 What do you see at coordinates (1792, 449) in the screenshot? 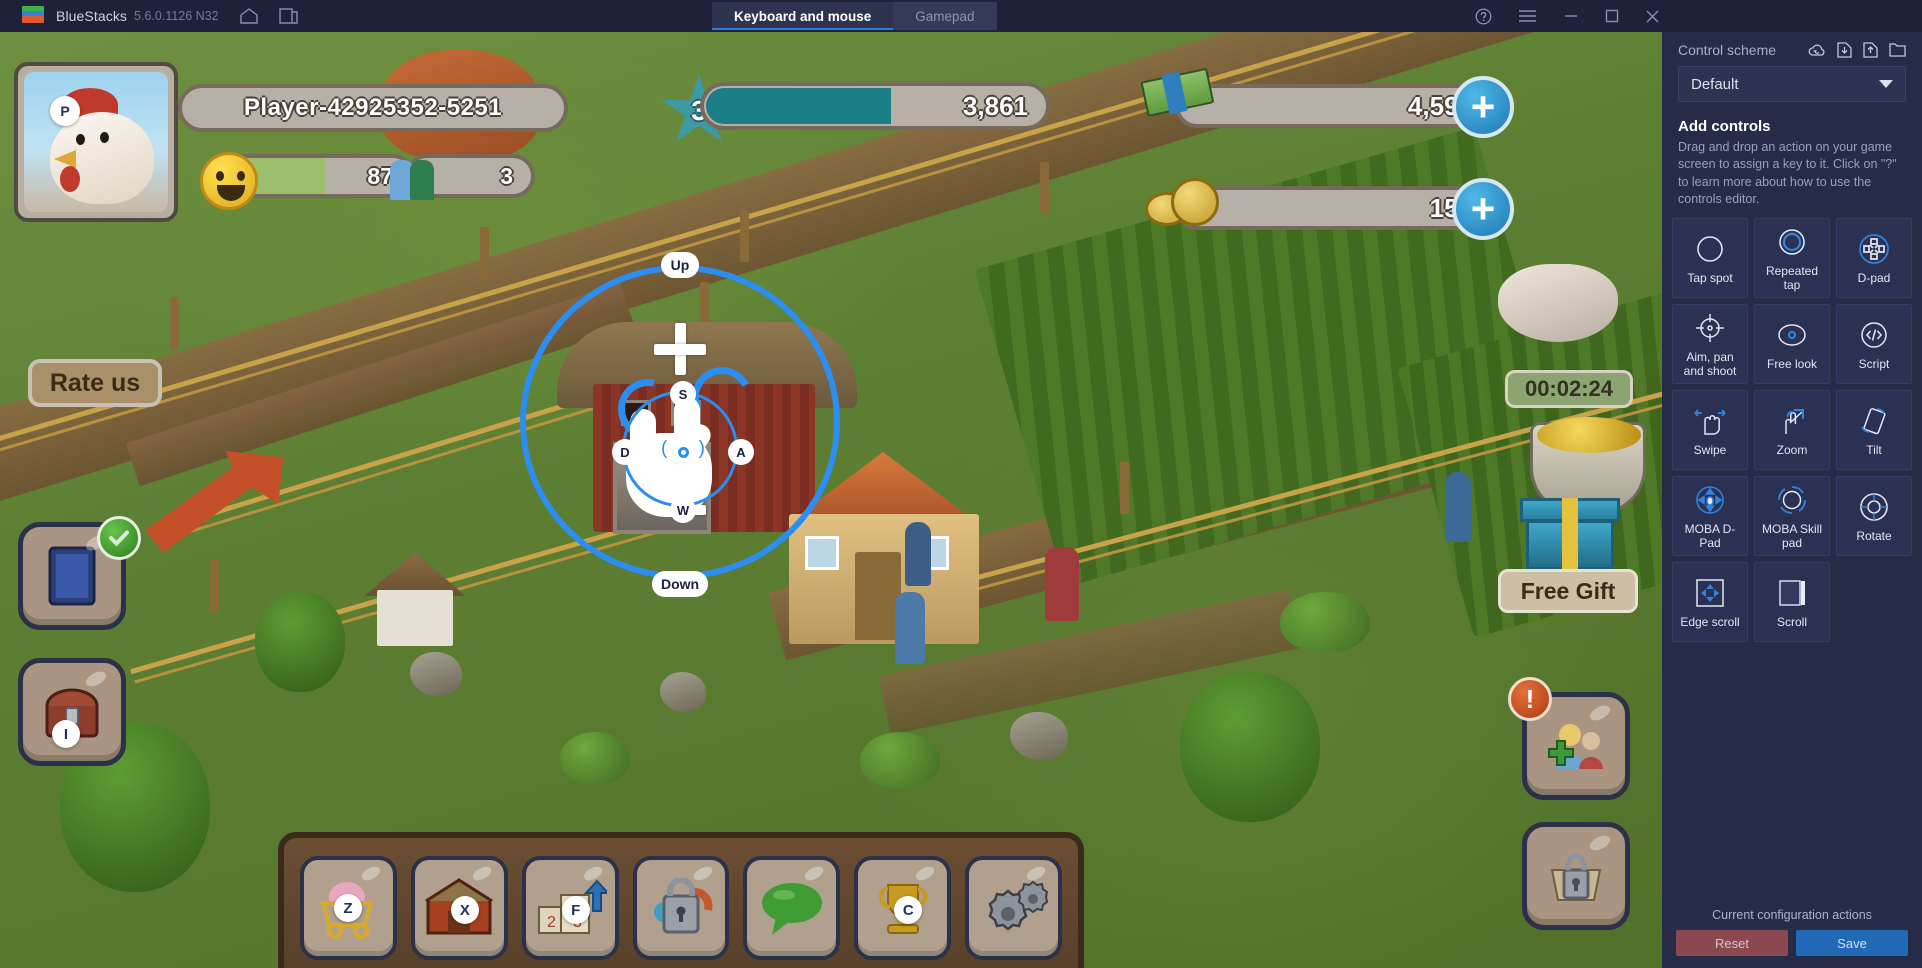
I see `control-label: Zoom` at bounding box center [1792, 449].